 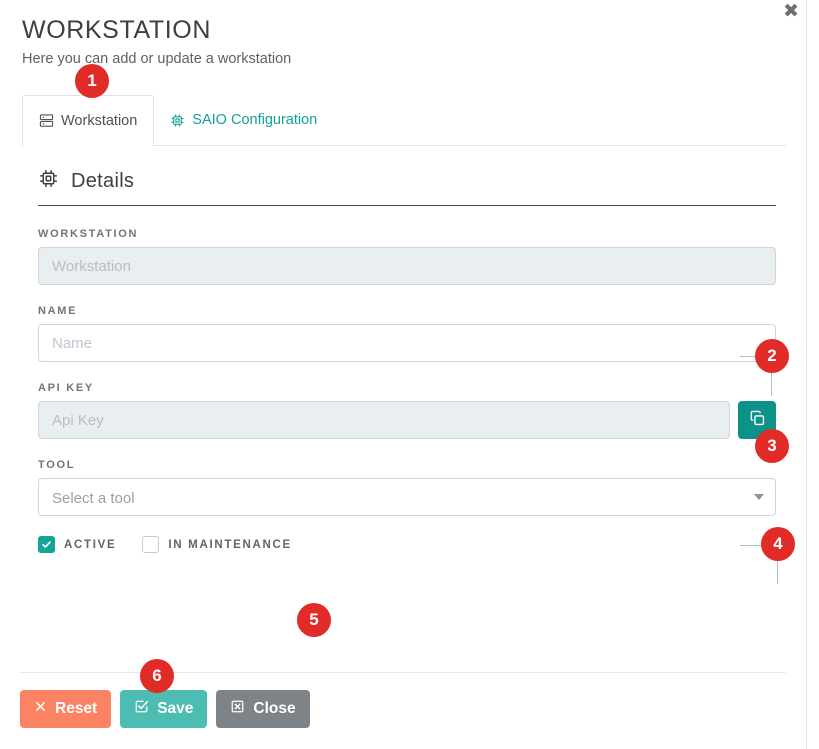 What do you see at coordinates (778, 544) in the screenshot?
I see `annotation-badge-4: 4` at bounding box center [778, 544].